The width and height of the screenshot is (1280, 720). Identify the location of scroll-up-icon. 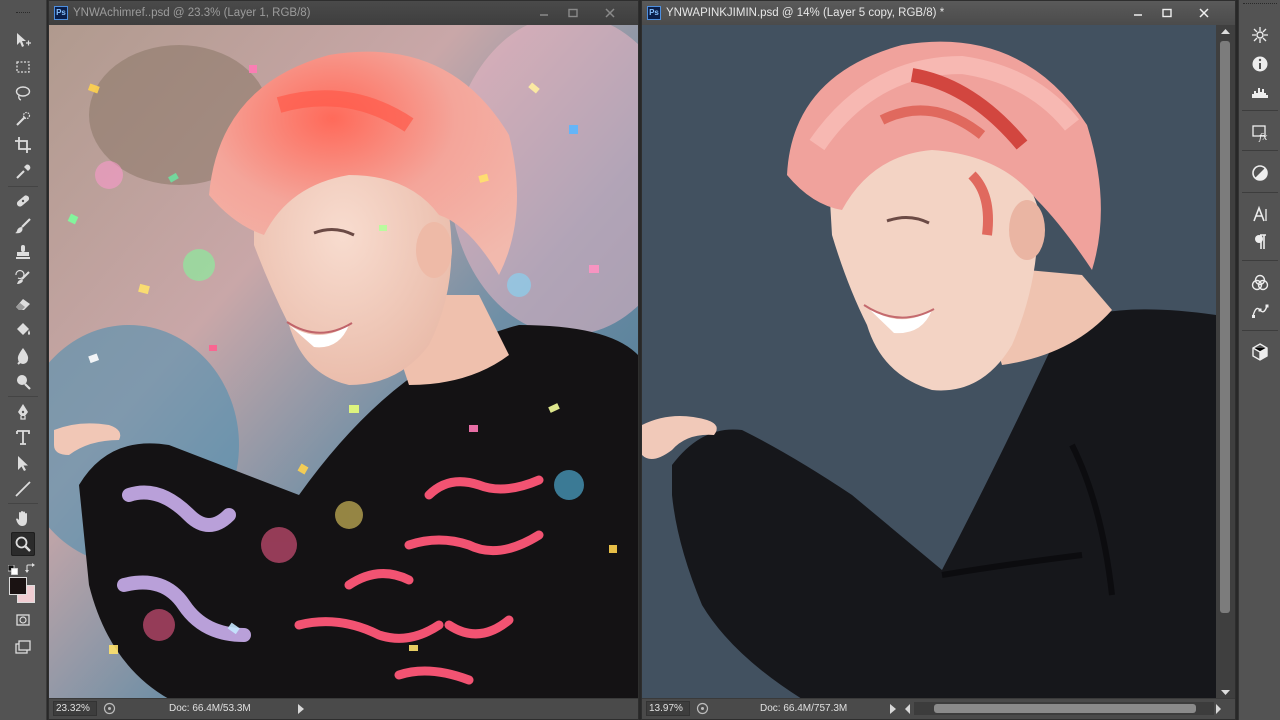
(1225, 32).